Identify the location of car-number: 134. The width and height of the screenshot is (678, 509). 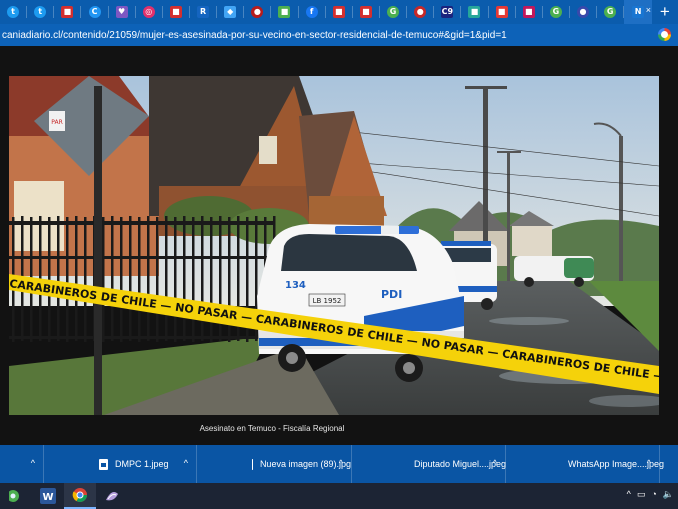
(295, 285).